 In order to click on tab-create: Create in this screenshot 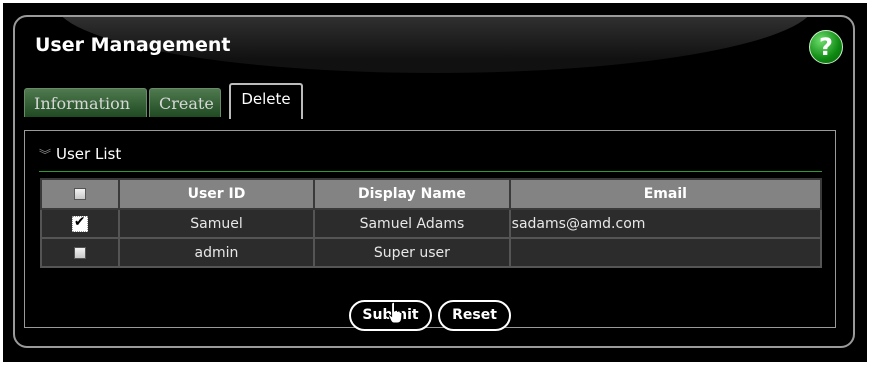, I will do `click(185, 102)`.